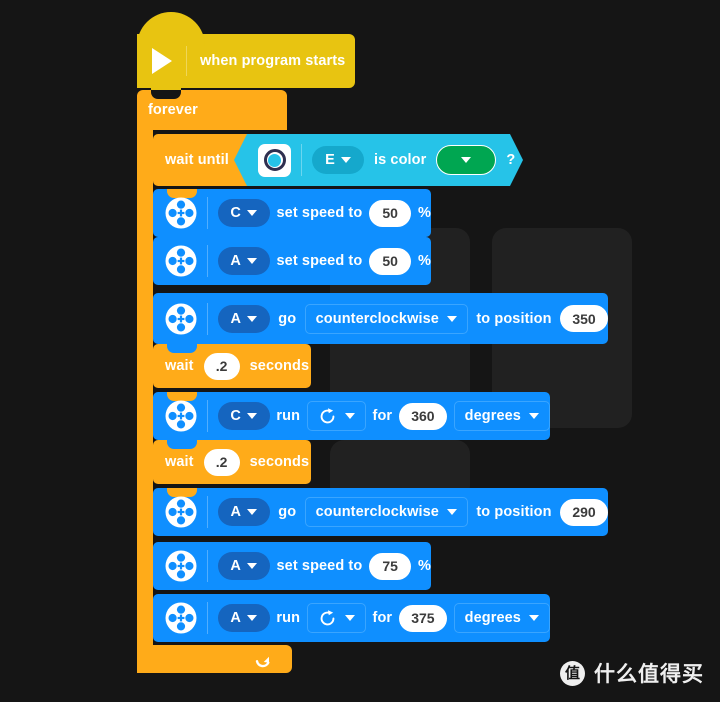 This screenshot has height=702, width=720. I want to click on rotate-clockwise-icon, so click(327, 617).